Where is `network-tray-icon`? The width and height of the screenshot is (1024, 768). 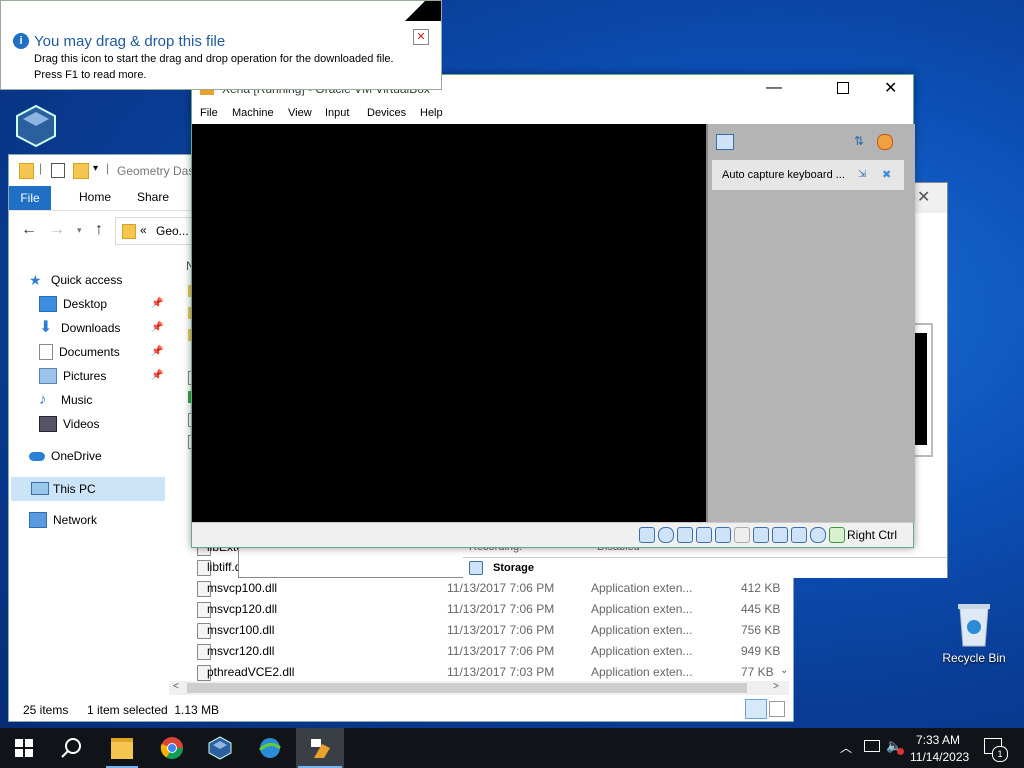
network-tray-icon is located at coordinates (872, 746).